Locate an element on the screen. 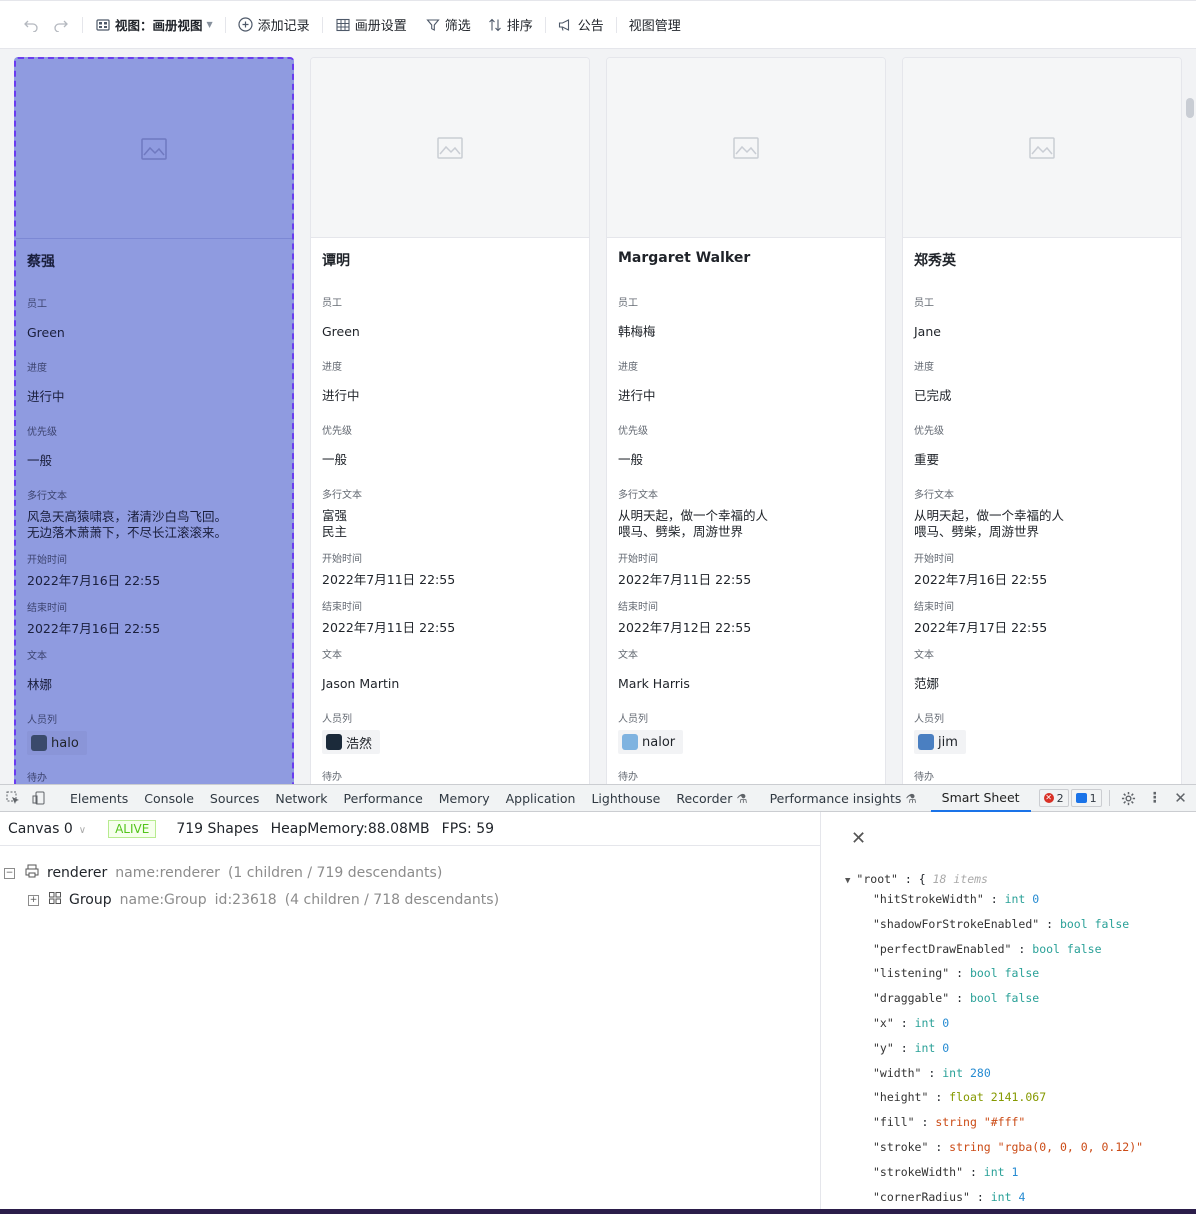 This screenshot has width=1196, height=1214. field-label: 进度 is located at coordinates (924, 367).